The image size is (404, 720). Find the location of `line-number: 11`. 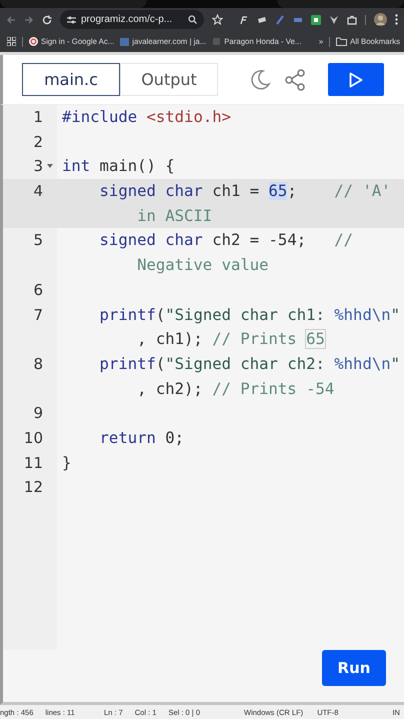

line-number: 11 is located at coordinates (33, 463).